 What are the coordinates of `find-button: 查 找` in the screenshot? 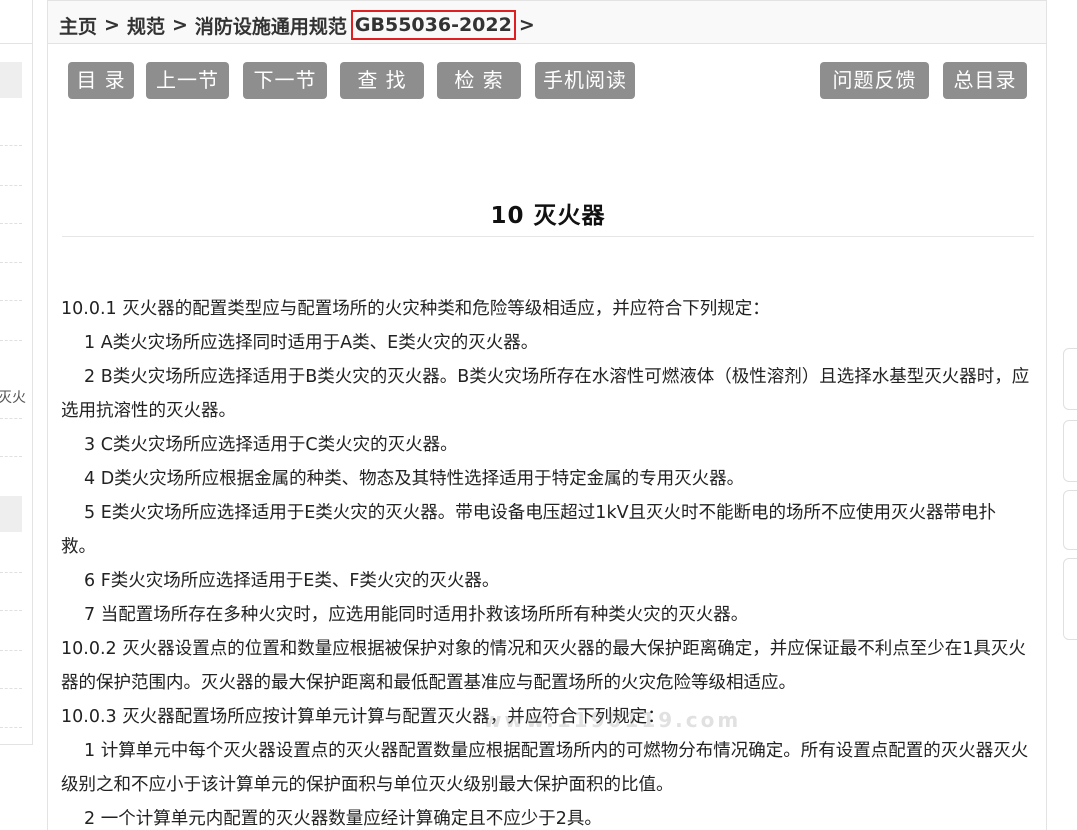 It's located at (382, 80).